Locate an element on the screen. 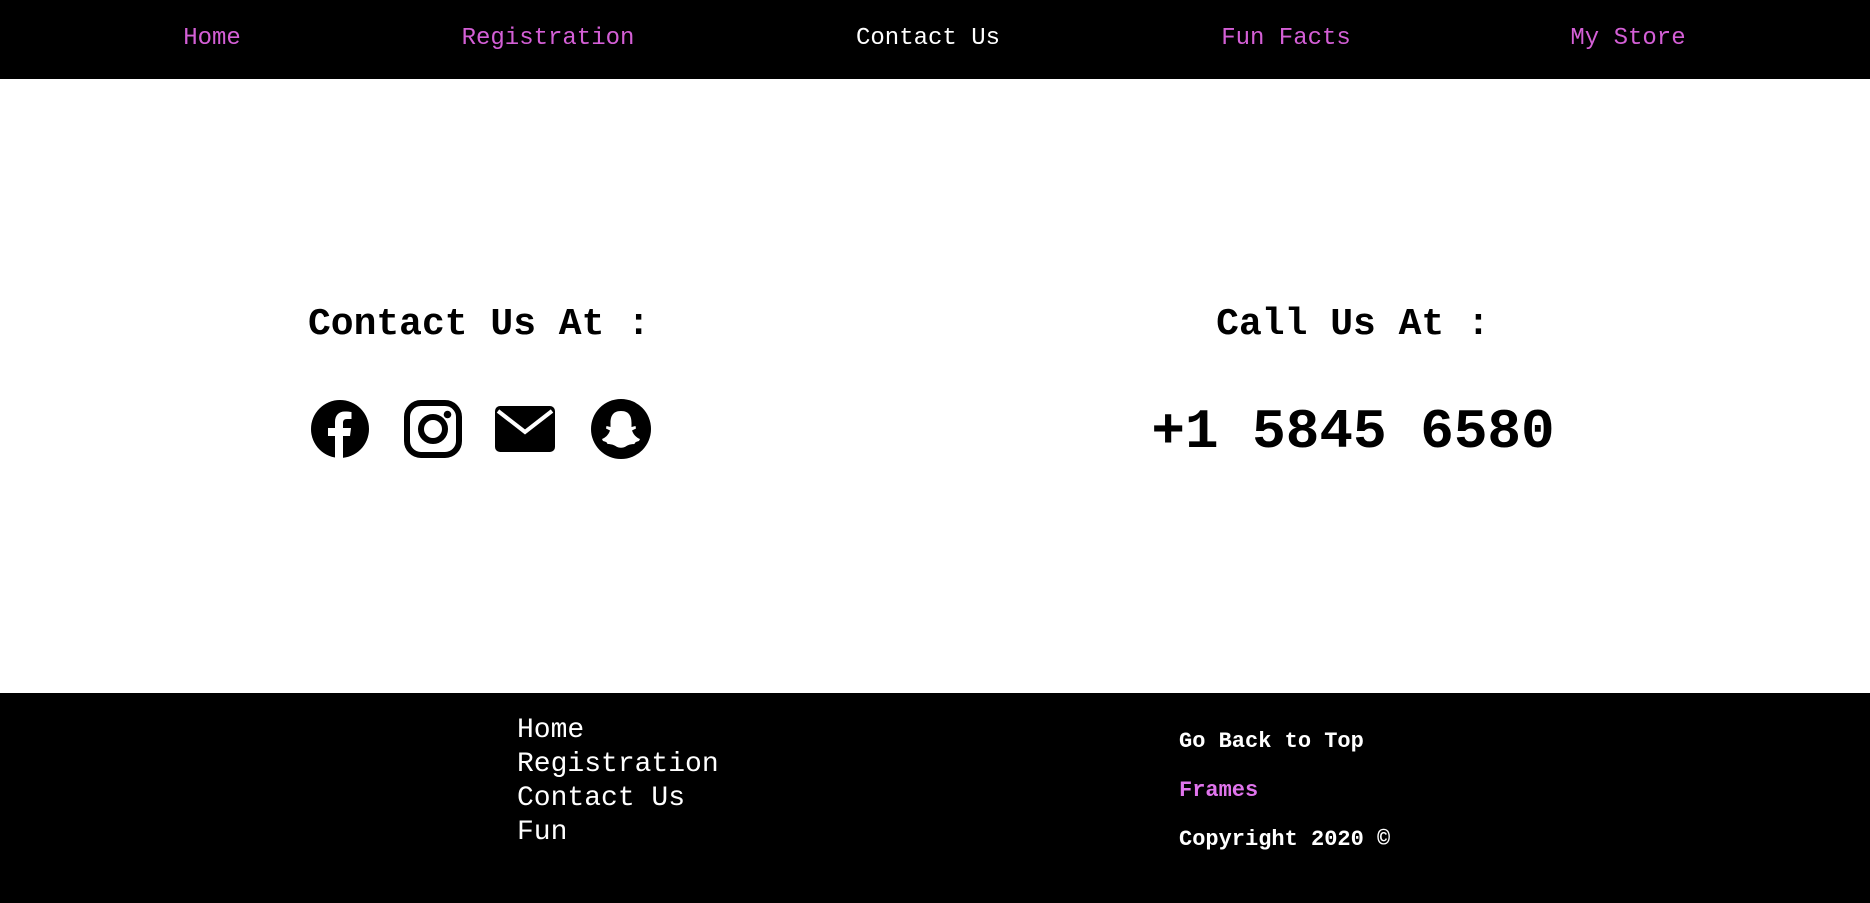 This screenshot has height=903, width=1870. footer-link-home: Home is located at coordinates (550, 730).